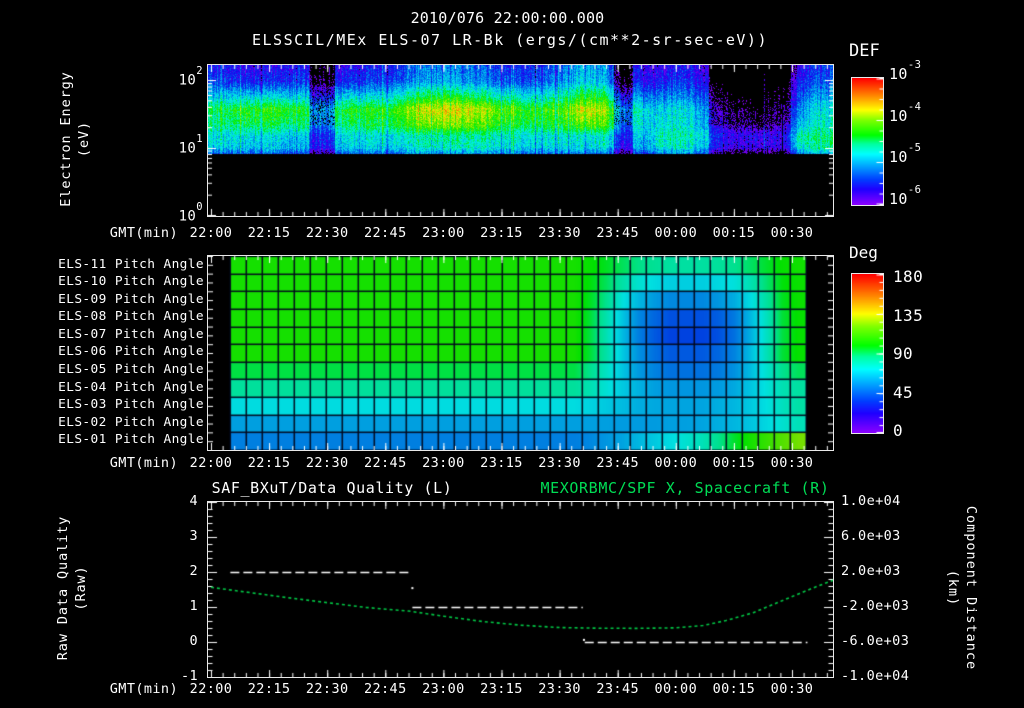  Describe the element at coordinates (898, 430) in the screenshot. I see `deg-tick-label: 0` at that location.